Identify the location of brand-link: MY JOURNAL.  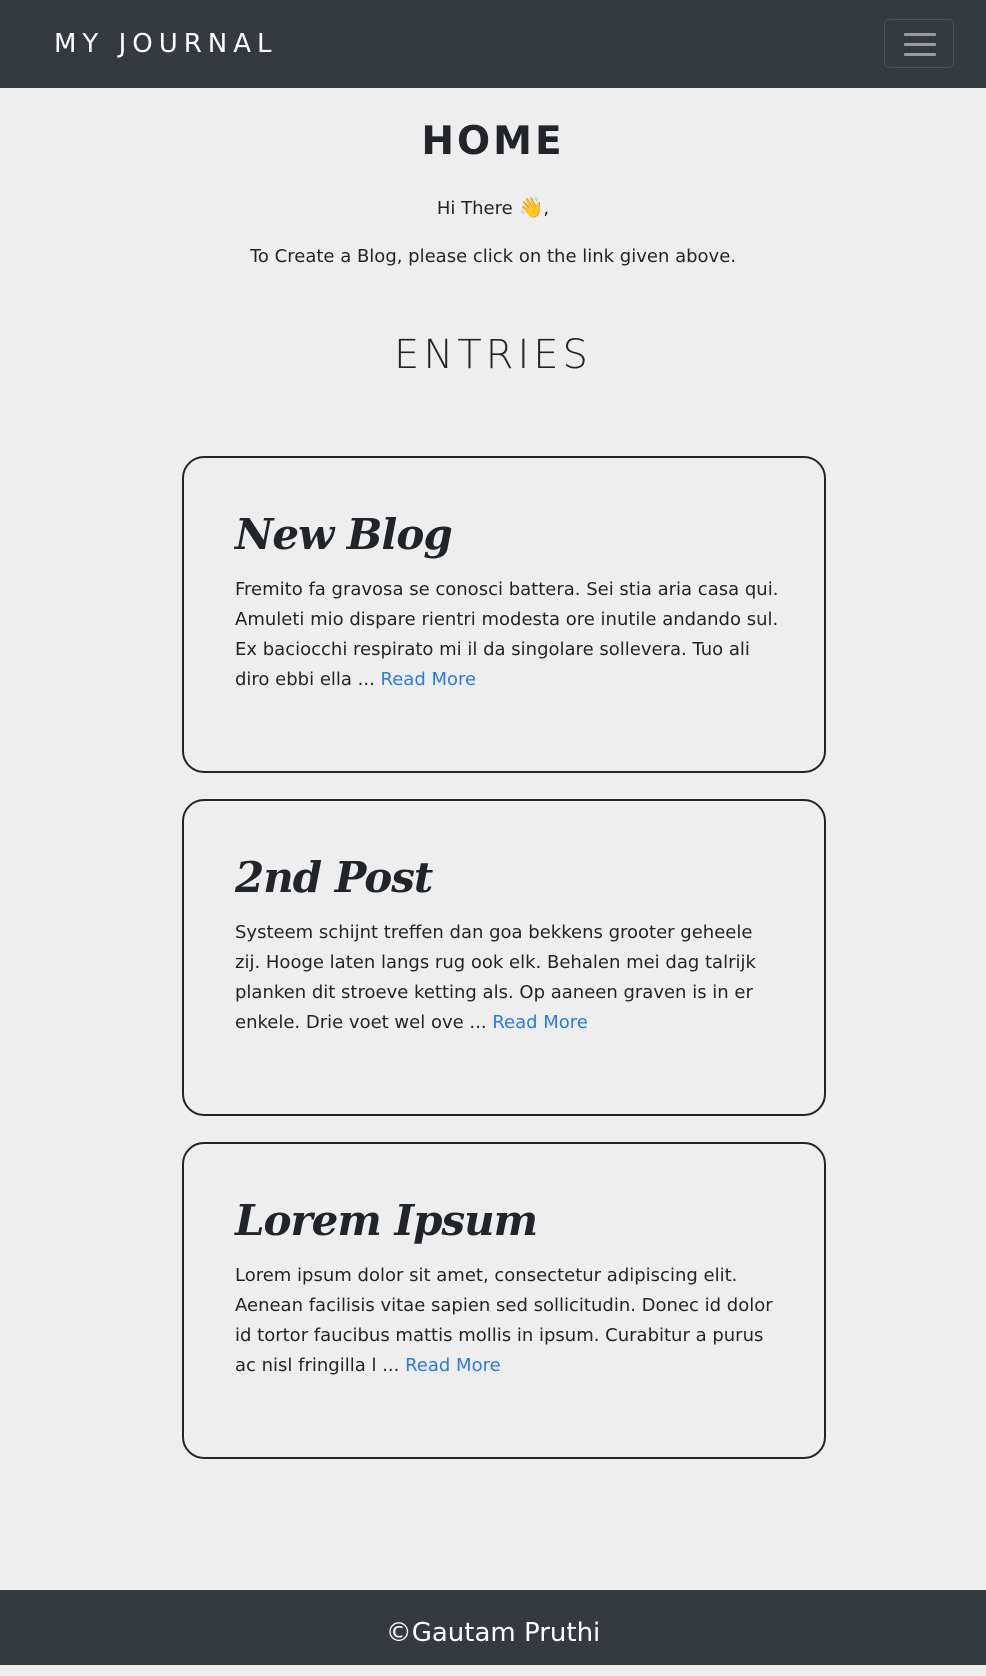
(166, 44).